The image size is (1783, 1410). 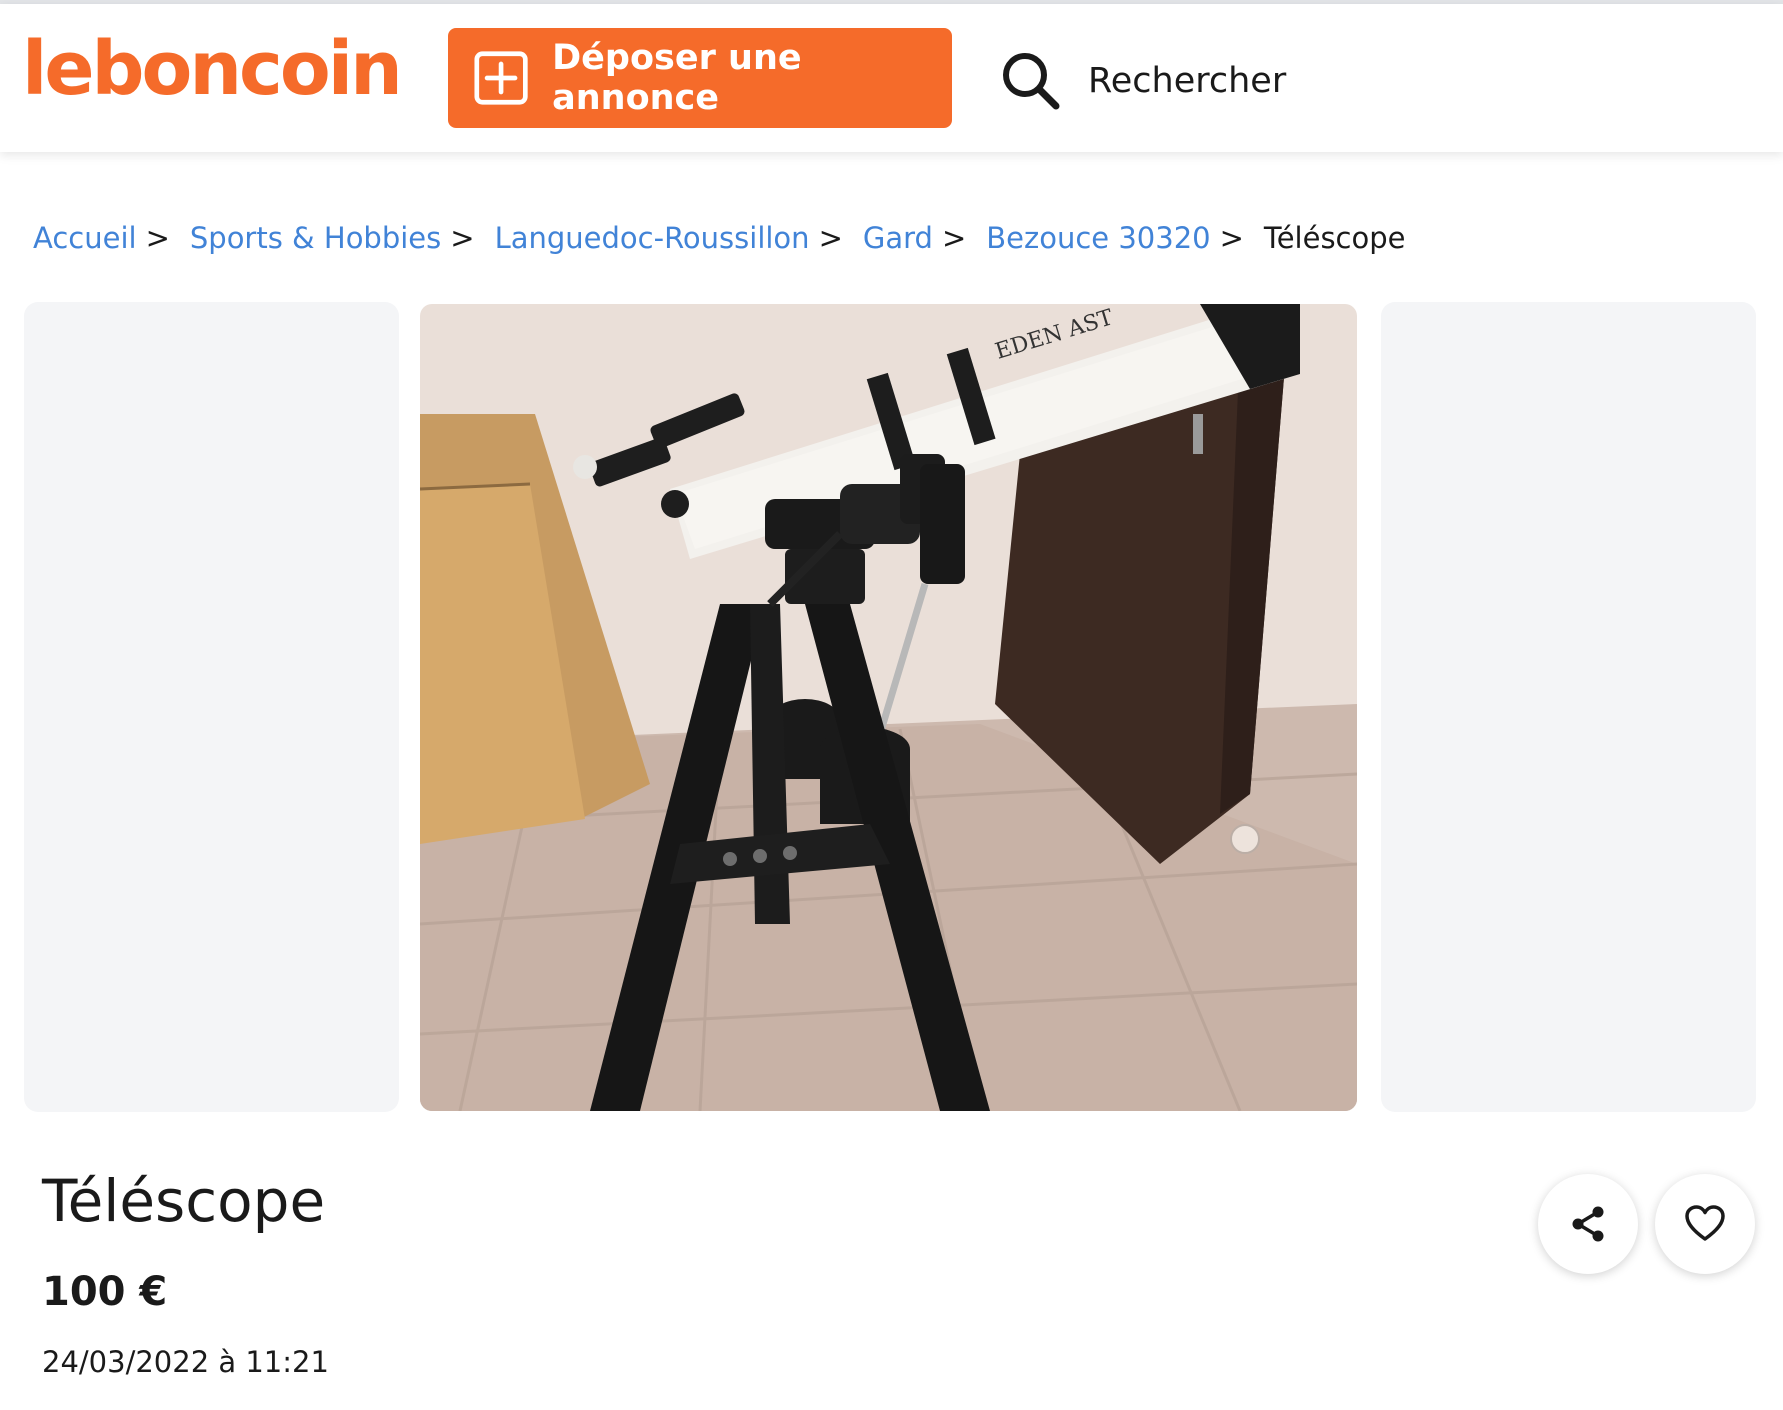 I want to click on post-ad-label: Déposer une annonce, so click(x=677, y=78).